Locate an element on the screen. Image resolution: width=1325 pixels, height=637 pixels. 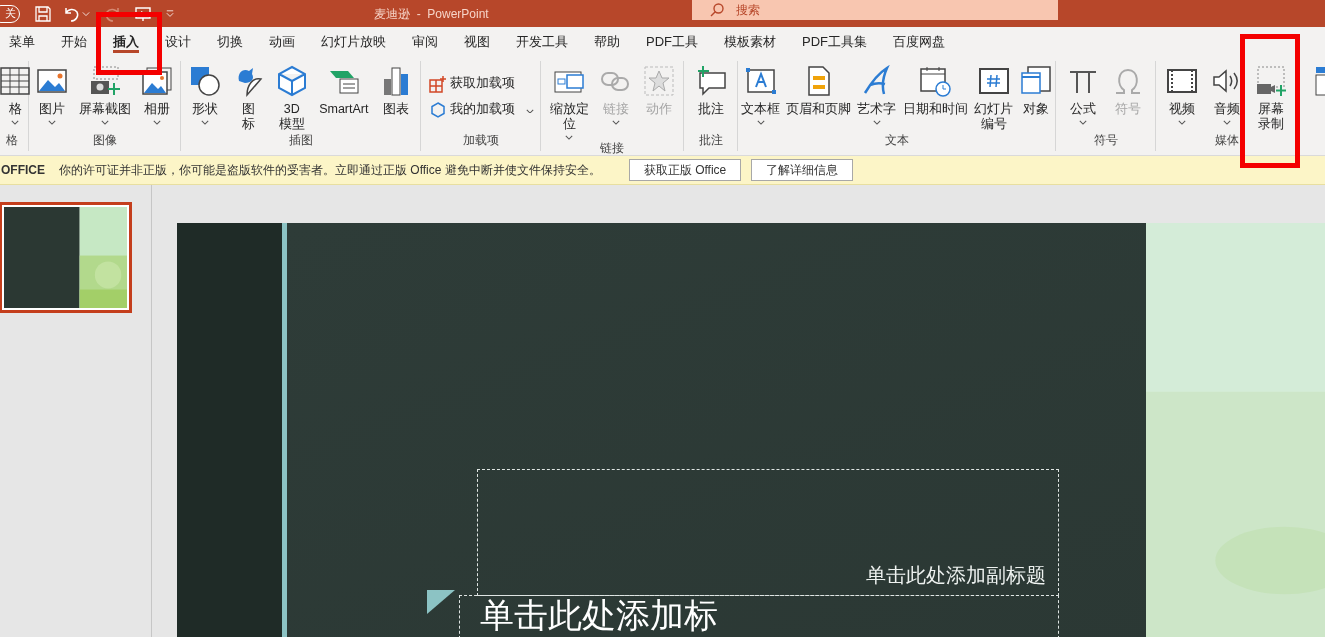
ribbon-tab: 动画 is located at coordinates (282, 42).